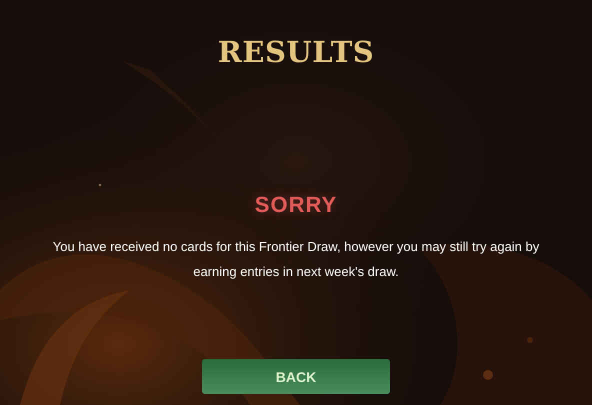  What do you see at coordinates (296, 205) in the screenshot?
I see `result-heading: SORRY` at bounding box center [296, 205].